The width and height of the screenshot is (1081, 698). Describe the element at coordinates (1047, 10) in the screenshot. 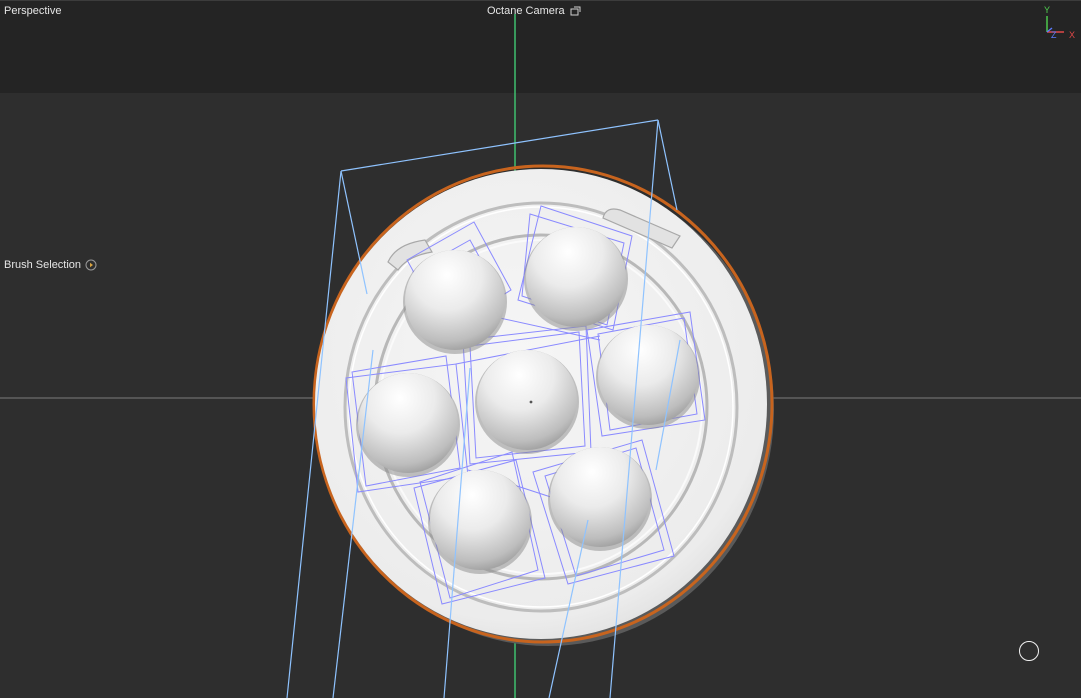

I see `gizmo-y-label: Y` at that location.